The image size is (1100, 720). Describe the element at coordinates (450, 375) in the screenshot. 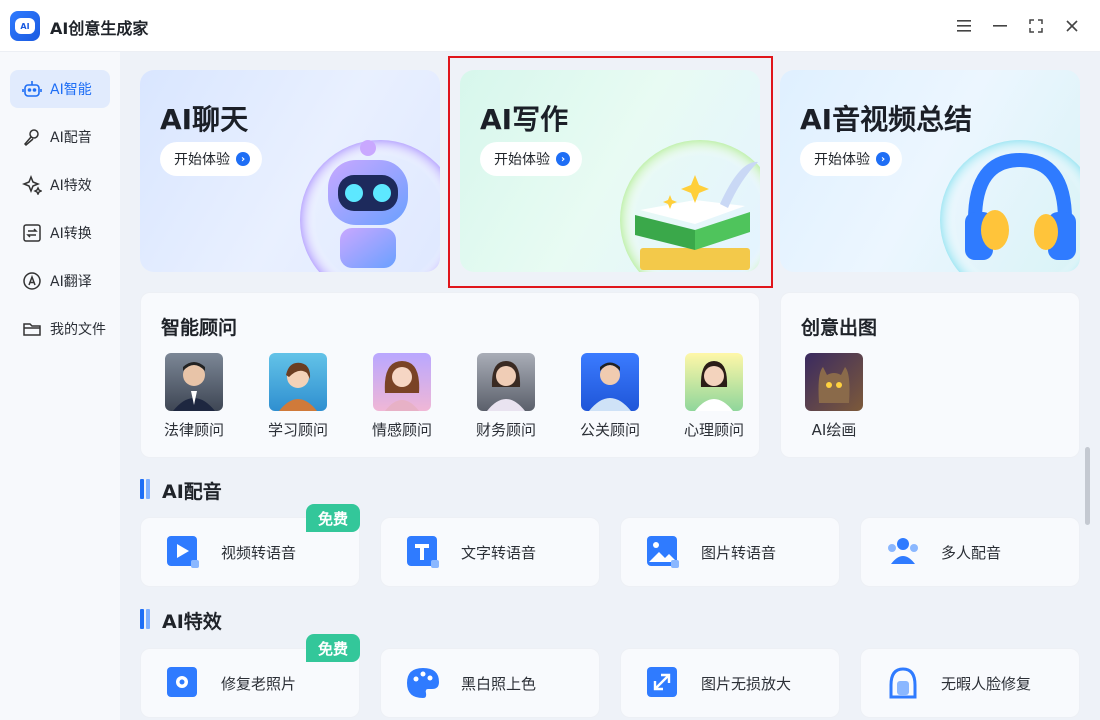

I see `smart-advisor-panel: 智能顾问 法律顾问 学习顾问 情感顾问 财务顾问 公关顾问 心理顾问` at that location.